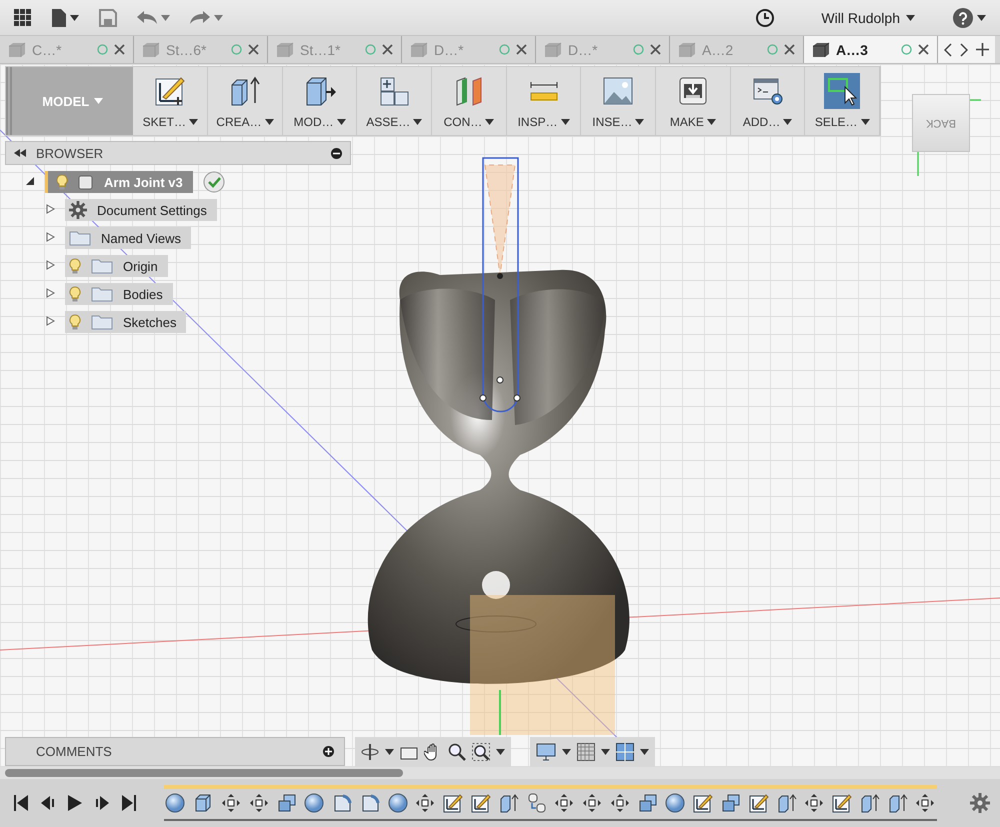 Image resolution: width=1000 pixels, height=827 pixels. Describe the element at coordinates (75, 803) in the screenshot. I see `play-icon` at that location.